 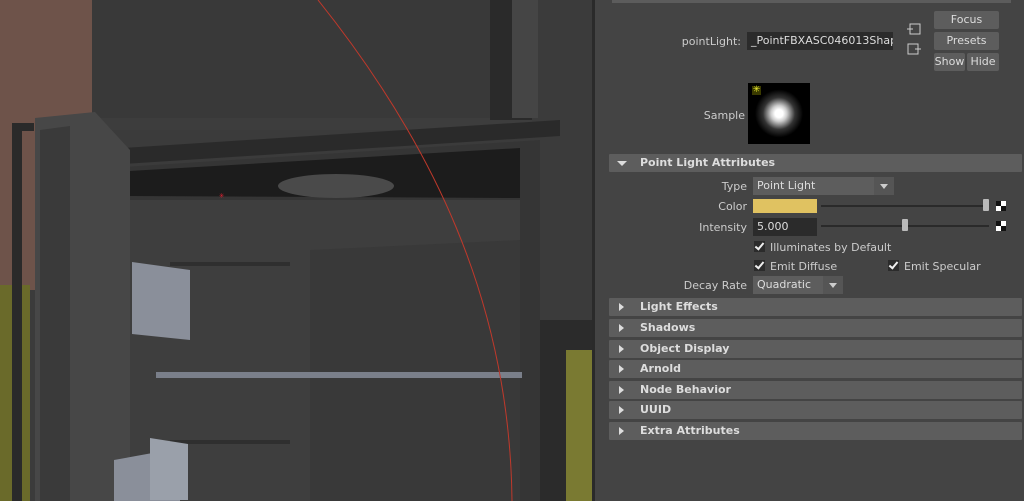 What do you see at coordinates (815, 349) in the screenshot?
I see `section-object-display: Object Display` at bounding box center [815, 349].